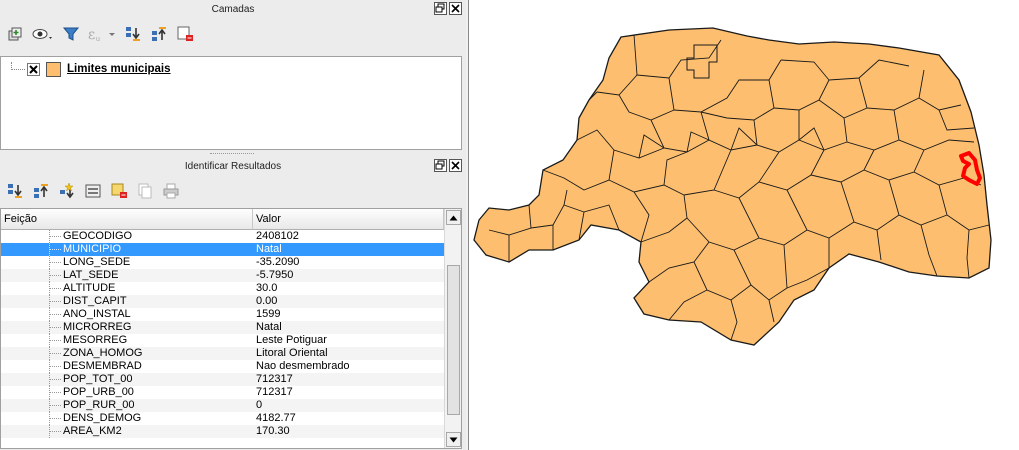 Image resolution: width=1019 pixels, height=450 pixels. Describe the element at coordinates (222, 418) in the screenshot. I see `table-row: DENS_DEMOG 4182.77` at that location.